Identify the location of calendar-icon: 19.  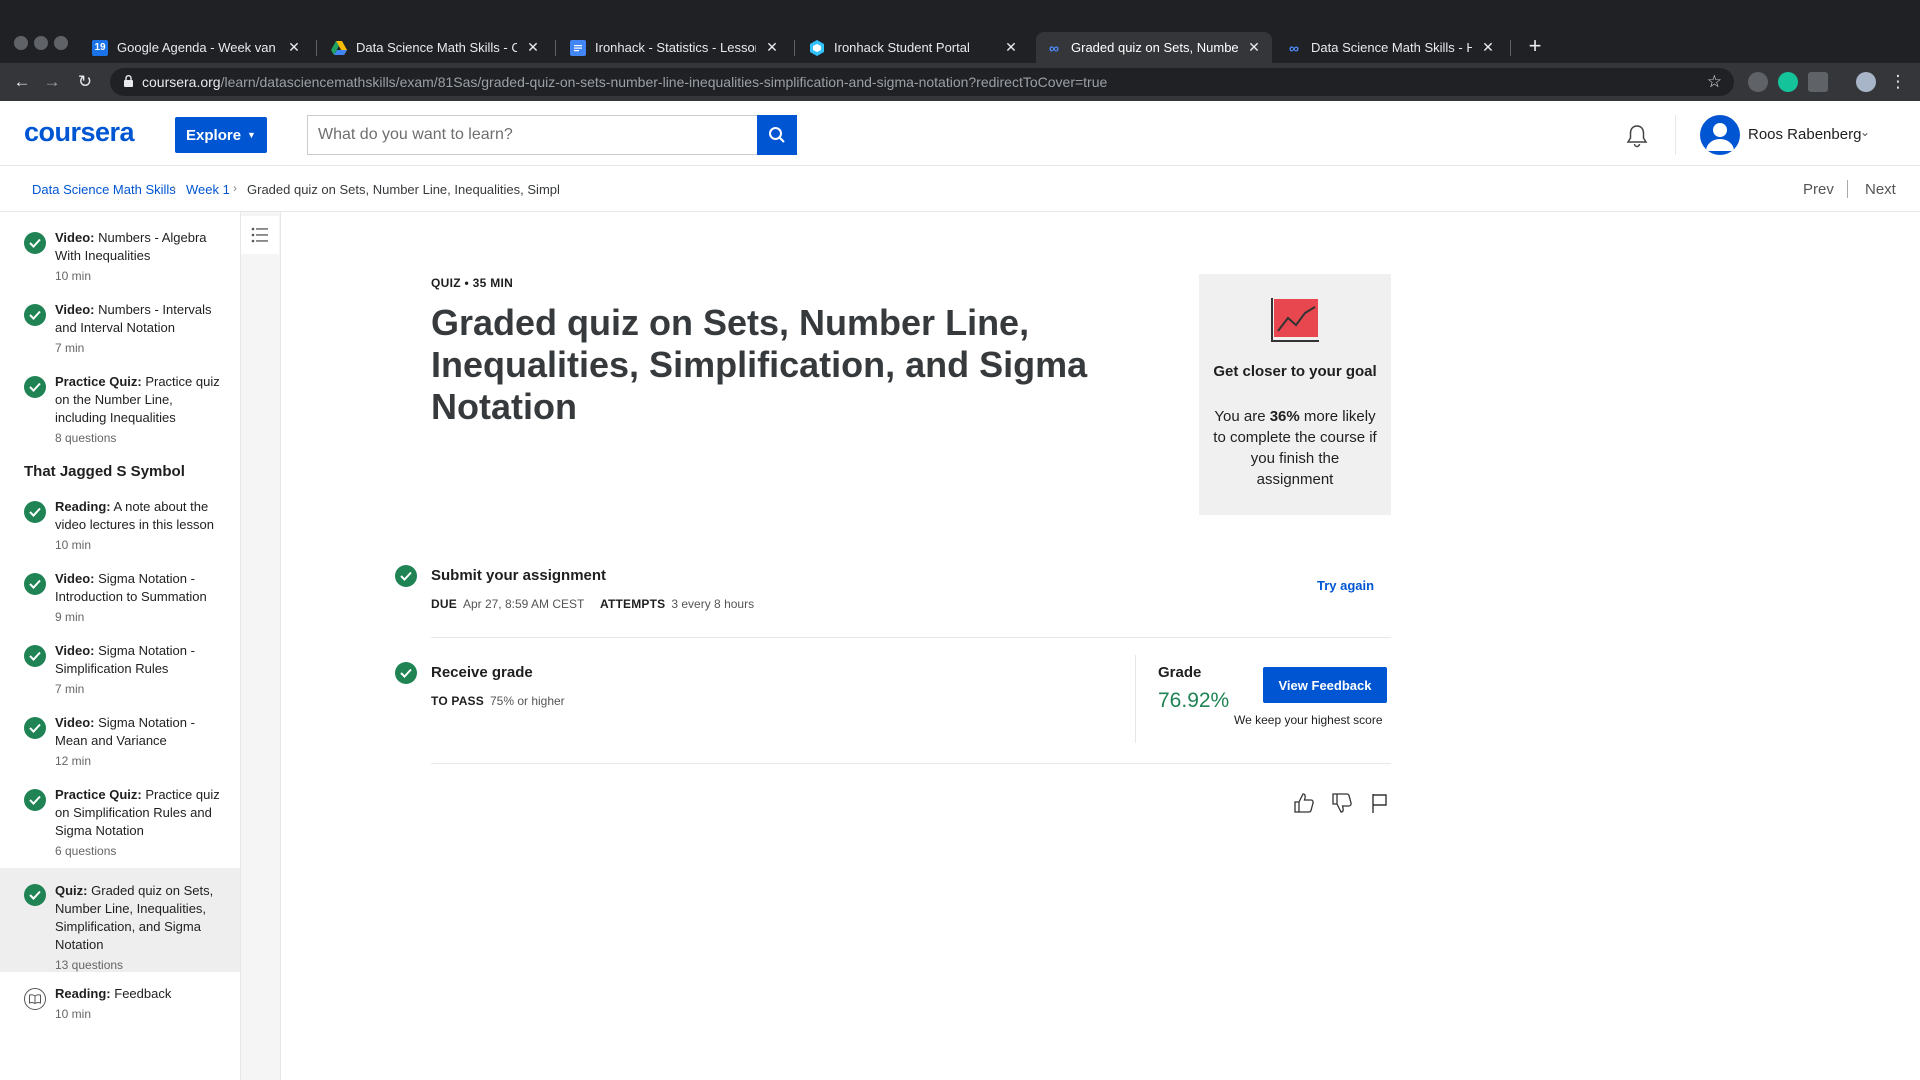
(100, 47).